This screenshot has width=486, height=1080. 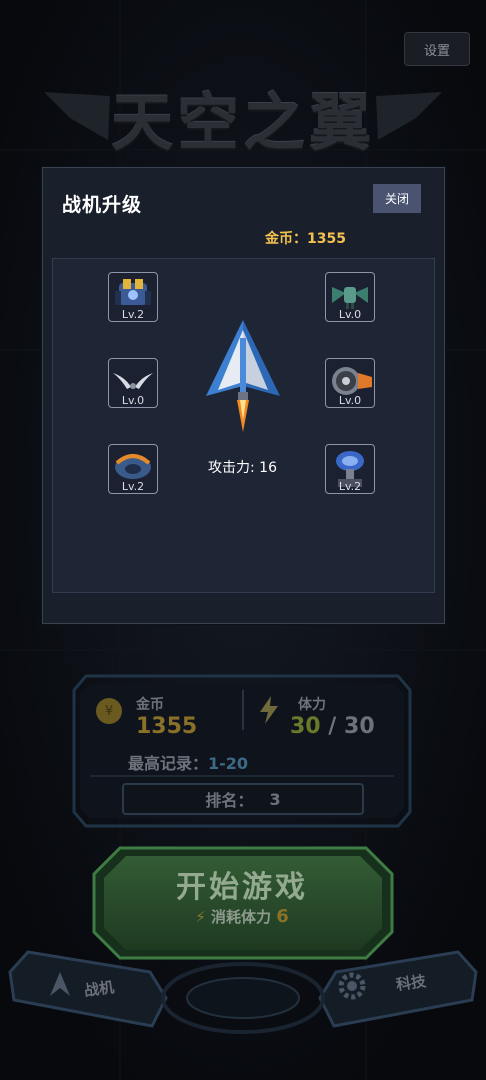 I want to click on coin-label: 金币, so click(x=150, y=705).